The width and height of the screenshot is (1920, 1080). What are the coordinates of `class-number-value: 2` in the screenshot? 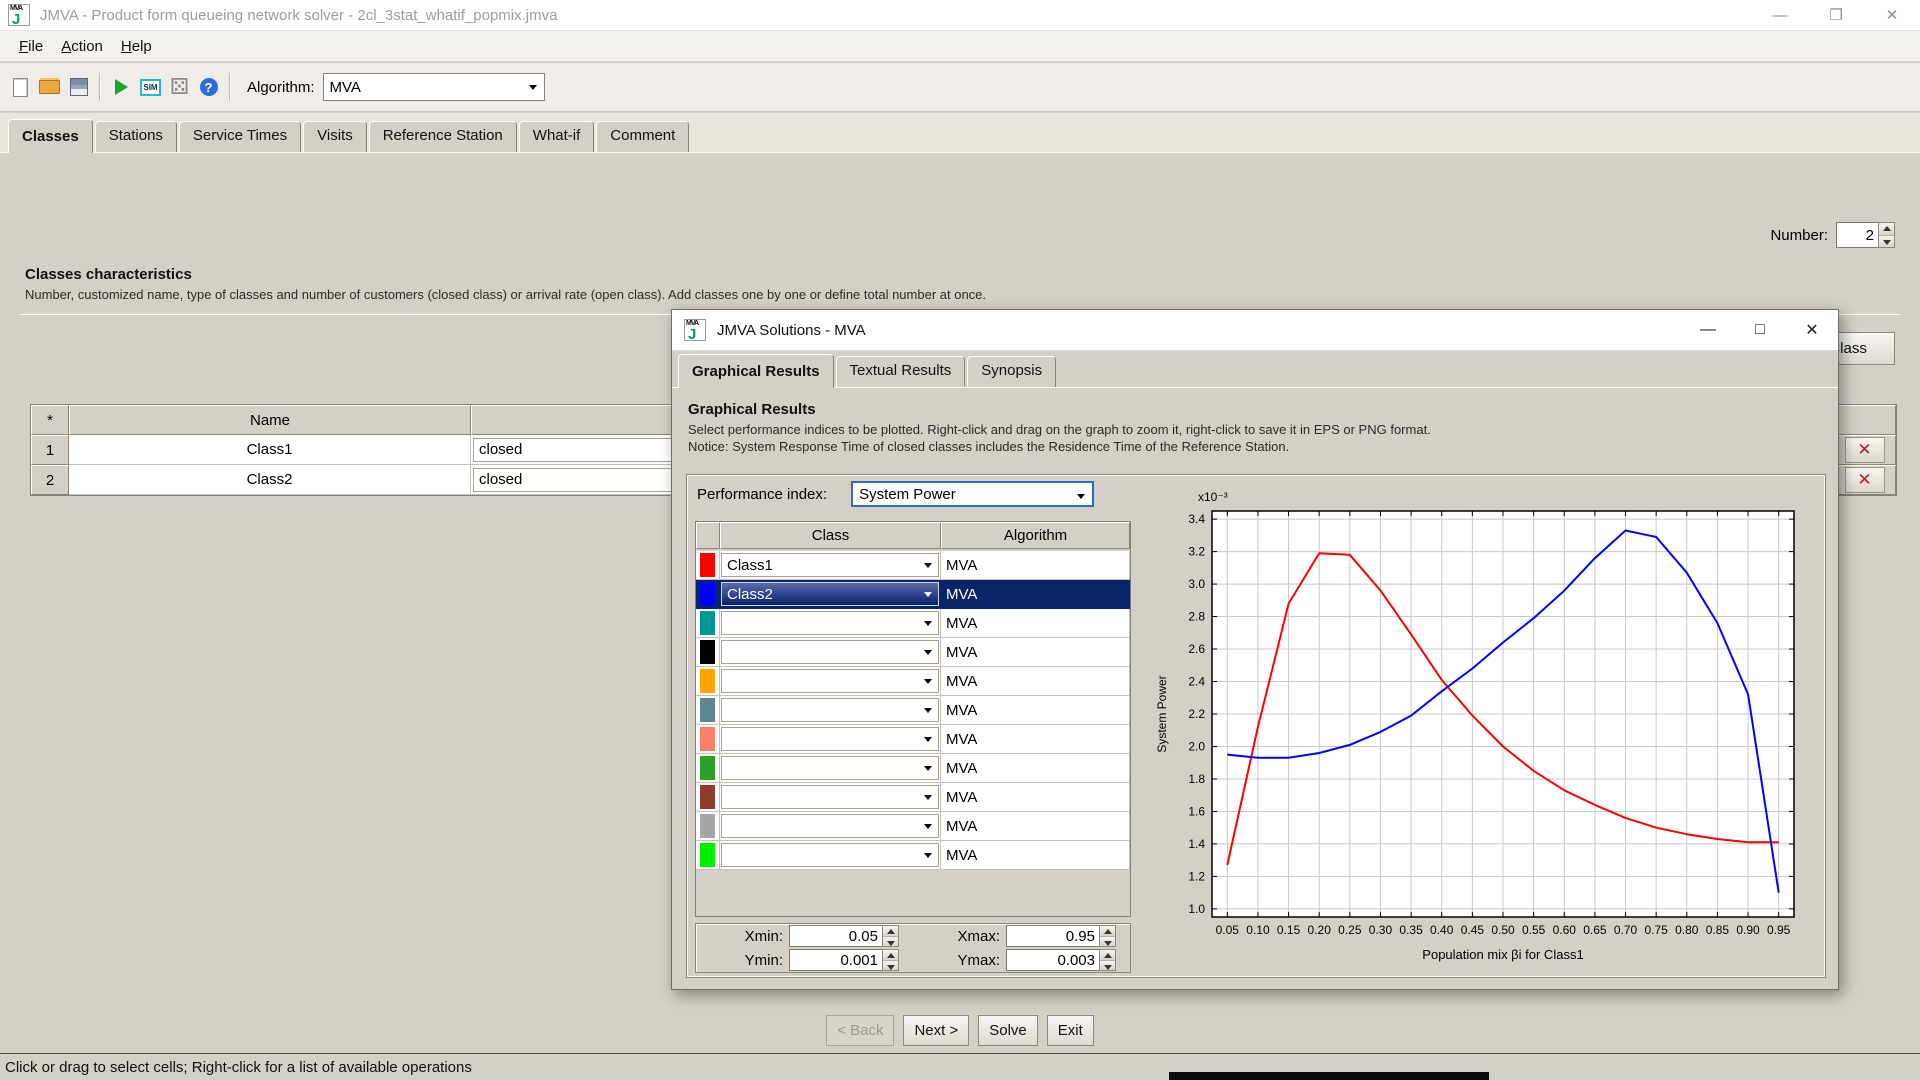 It's located at (1857, 235).